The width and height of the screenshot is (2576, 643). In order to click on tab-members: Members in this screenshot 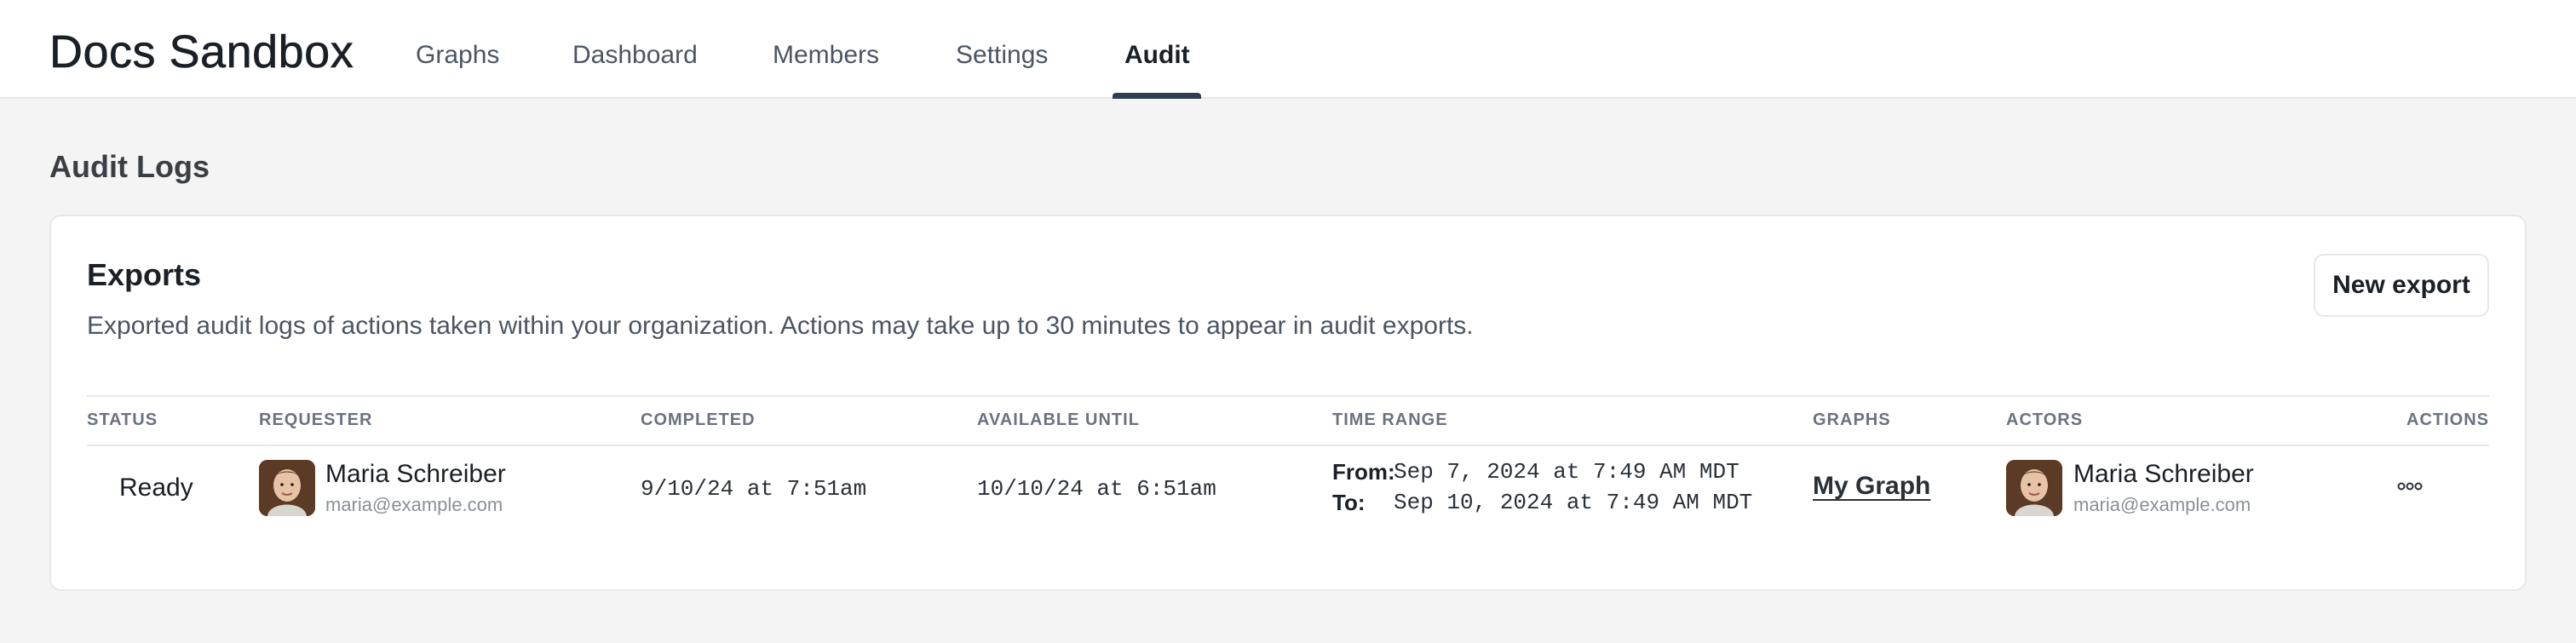, I will do `click(826, 55)`.